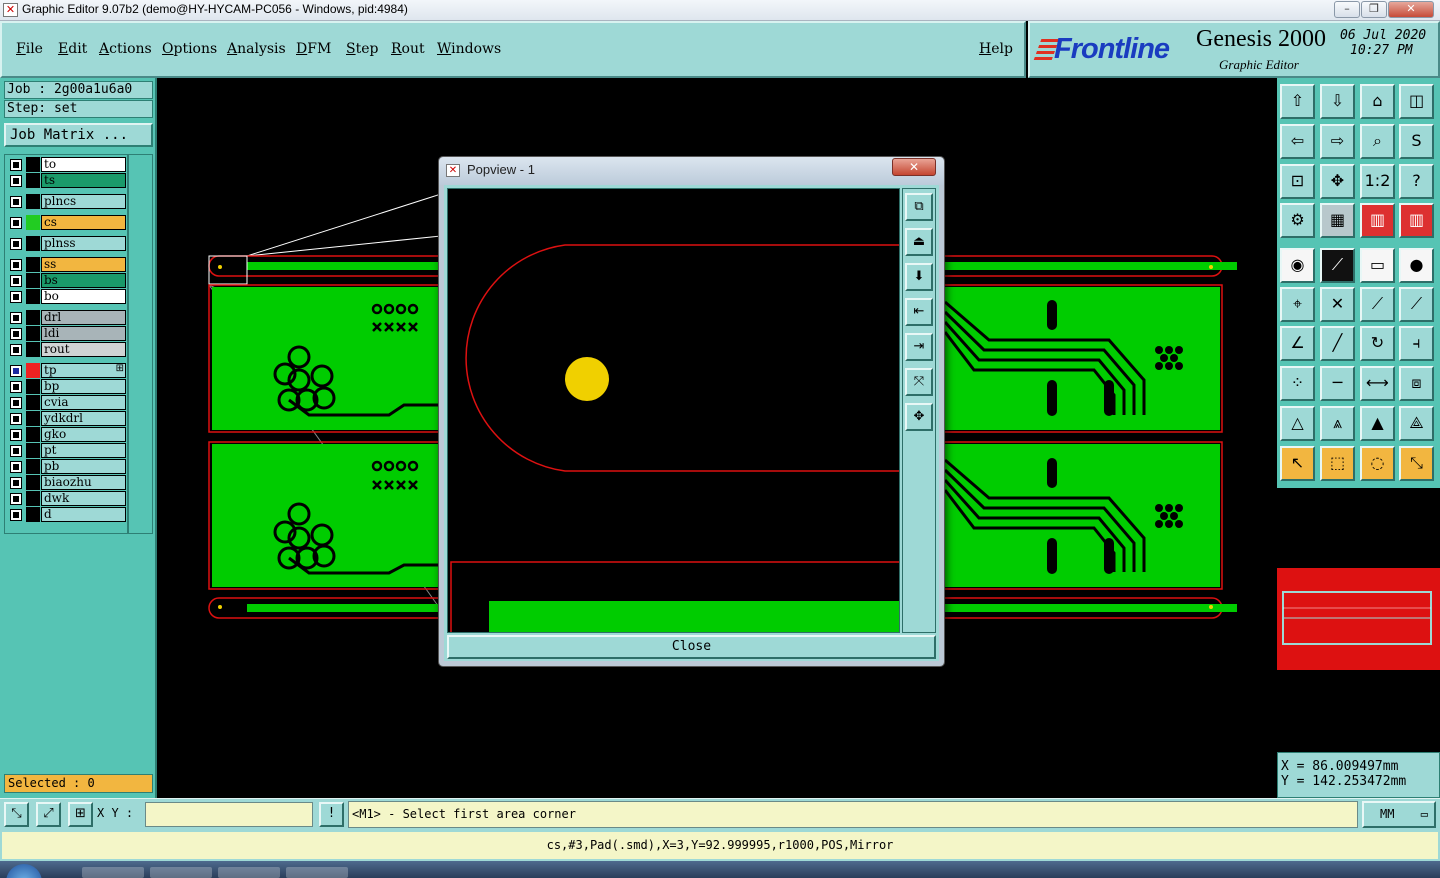 The image size is (1440, 878). I want to click on layer-row-plncs: plncs, so click(66, 201).